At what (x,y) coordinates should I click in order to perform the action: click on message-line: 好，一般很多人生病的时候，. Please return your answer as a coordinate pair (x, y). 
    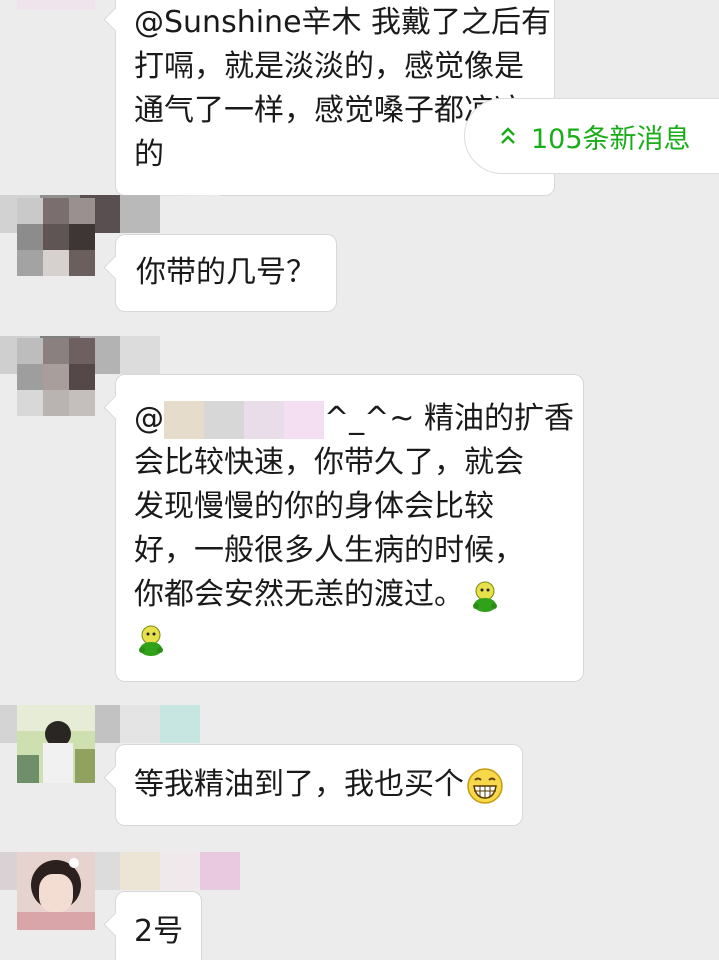
    Looking at the image, I should click on (329, 550).